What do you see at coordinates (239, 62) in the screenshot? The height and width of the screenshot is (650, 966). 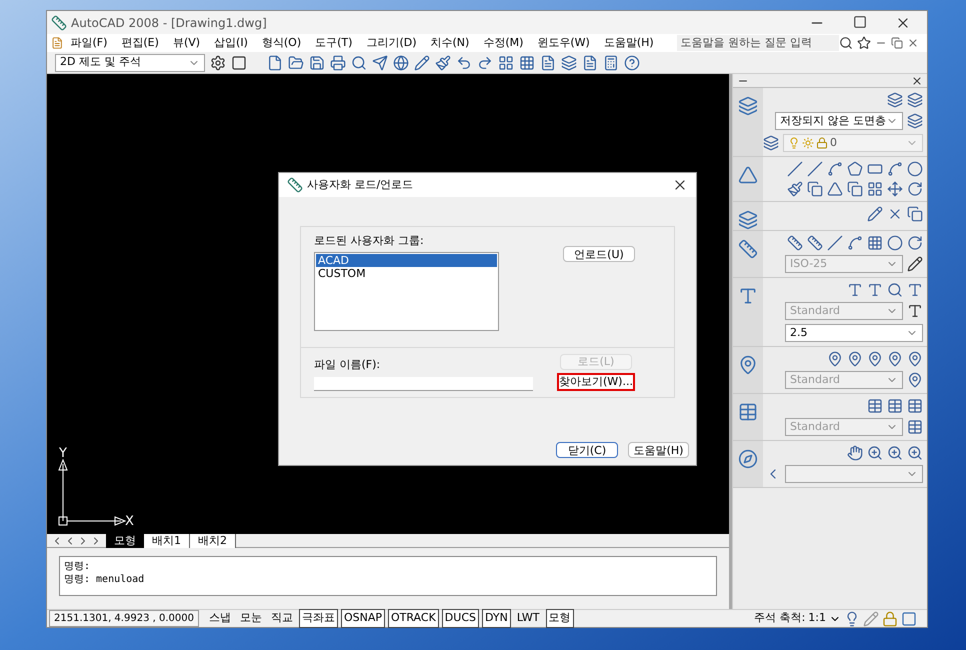 I see `square-icon` at bounding box center [239, 62].